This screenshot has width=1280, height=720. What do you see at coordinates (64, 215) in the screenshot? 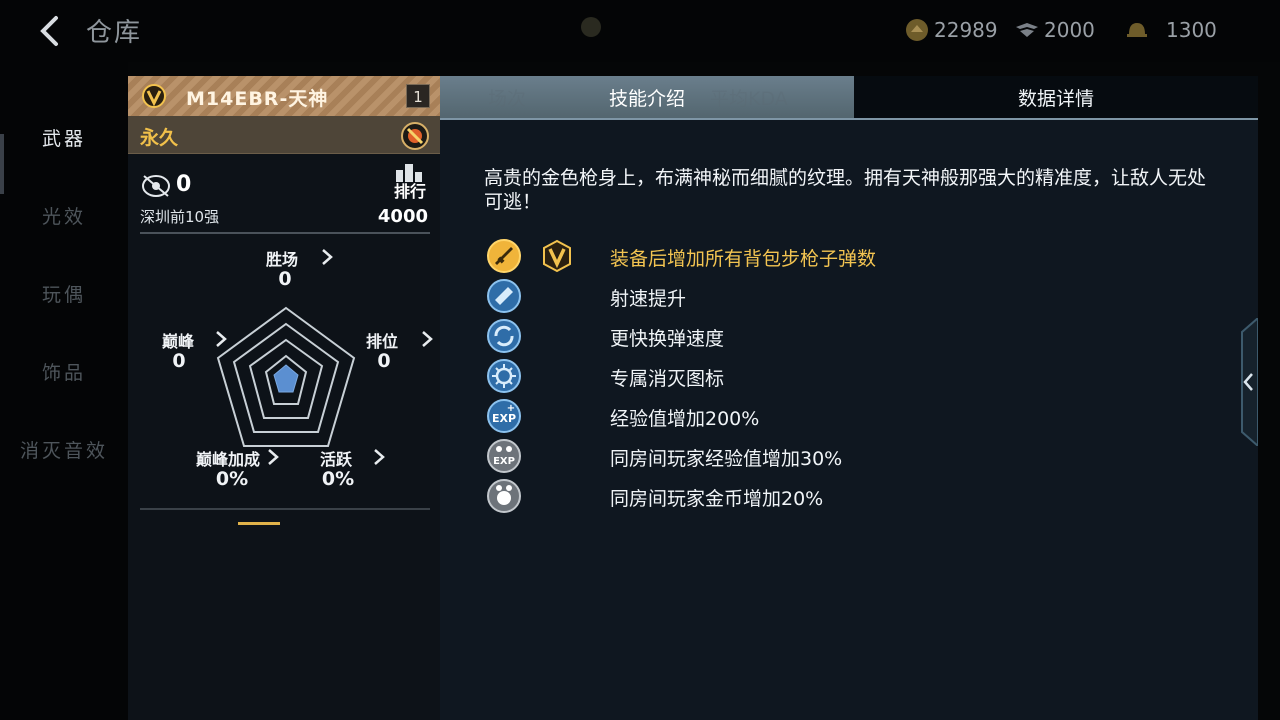
I see `sidebar-item-effects: 光效` at bounding box center [64, 215].